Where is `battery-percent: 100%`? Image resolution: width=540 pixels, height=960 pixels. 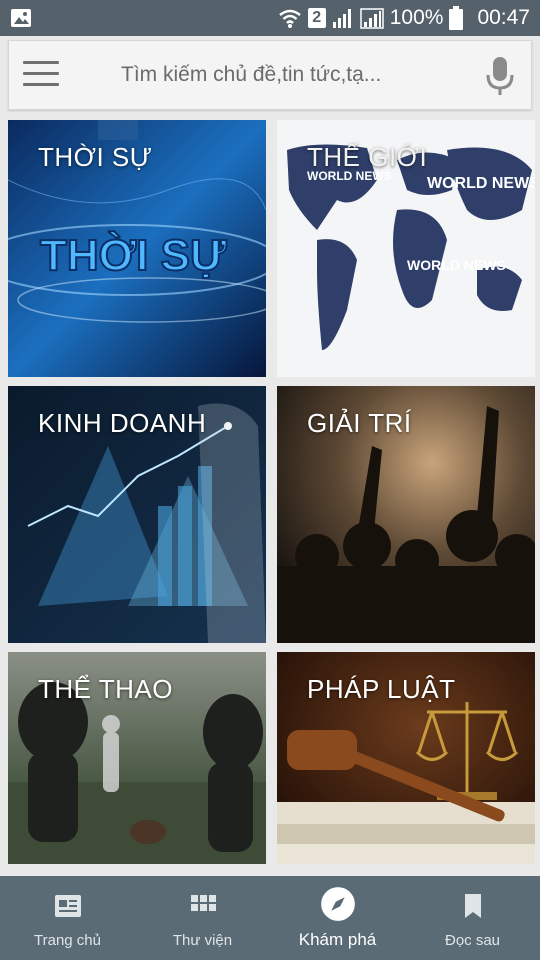
battery-percent: 100% is located at coordinates (416, 17).